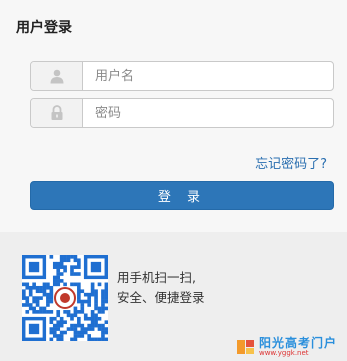 The width and height of the screenshot is (347, 361). I want to click on watermark: 阳光高考门户 www.yggk.net, so click(286, 346).